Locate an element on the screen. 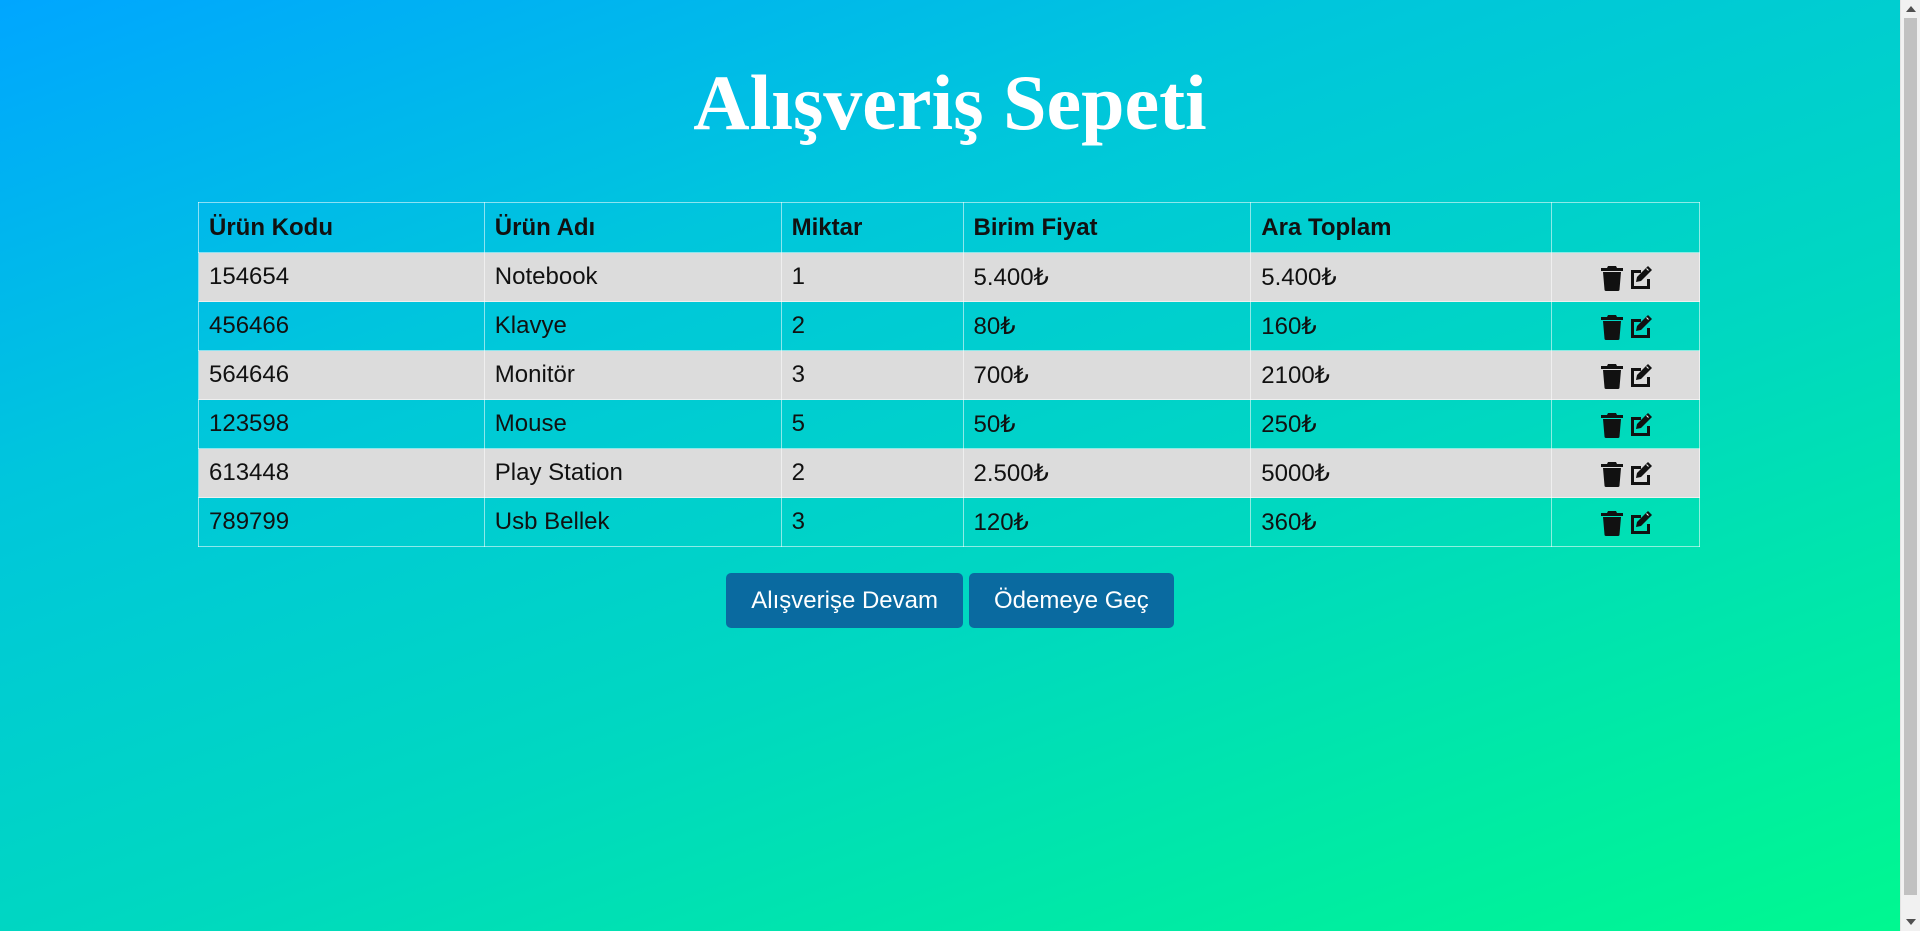 The image size is (1920, 931). table-row: 613448 Play Station 2 2.500₺ 5000₺ is located at coordinates (949, 473).